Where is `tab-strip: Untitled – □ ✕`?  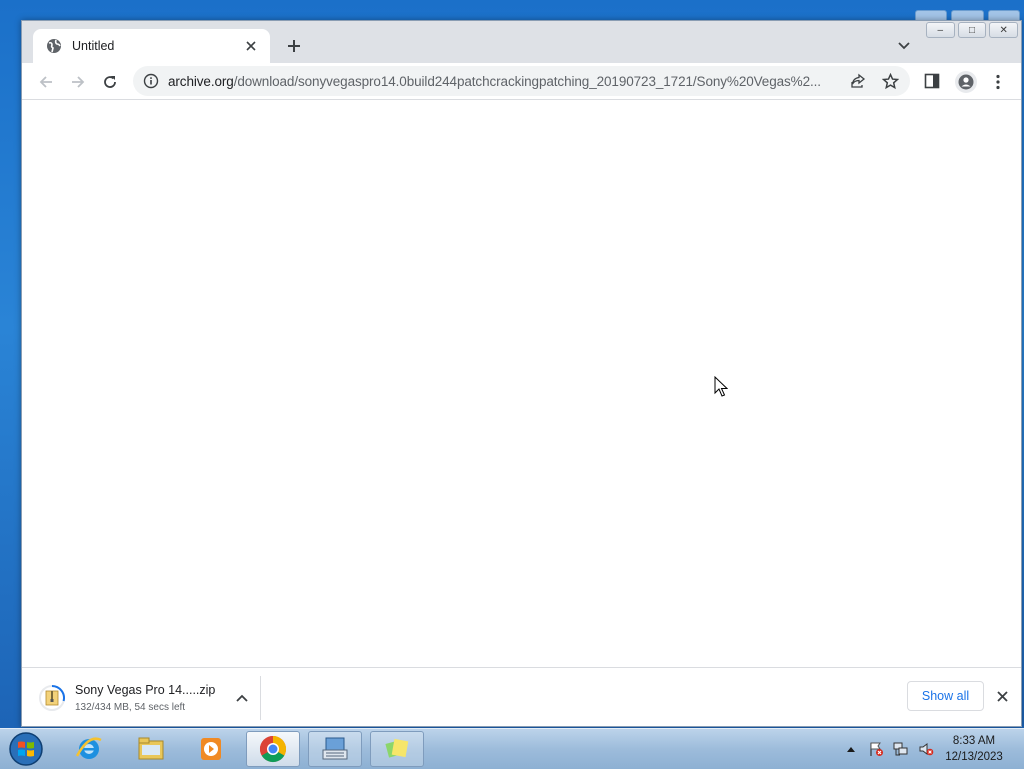
tab-strip: Untitled – □ ✕ is located at coordinates (521, 42).